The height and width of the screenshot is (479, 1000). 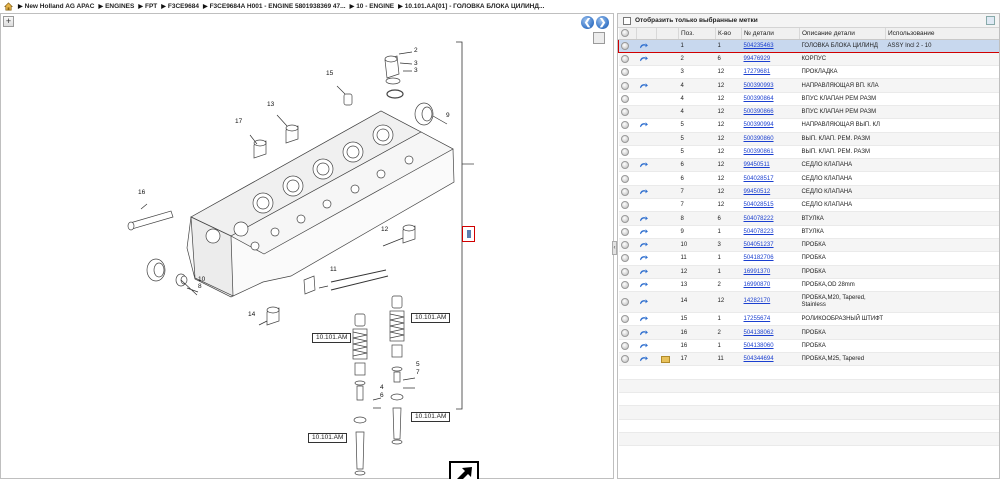 I want to click on col-pos: Поз., so click(x=697, y=34).